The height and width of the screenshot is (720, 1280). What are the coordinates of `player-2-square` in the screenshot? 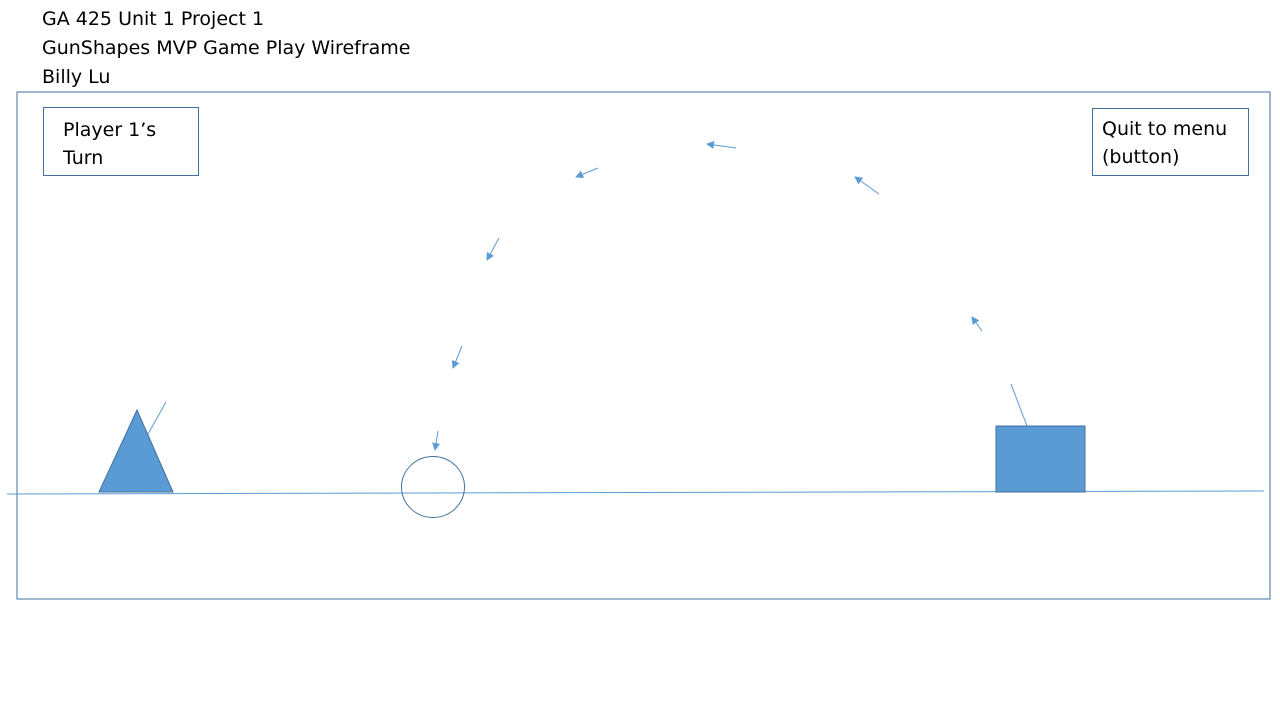 It's located at (1040, 438).